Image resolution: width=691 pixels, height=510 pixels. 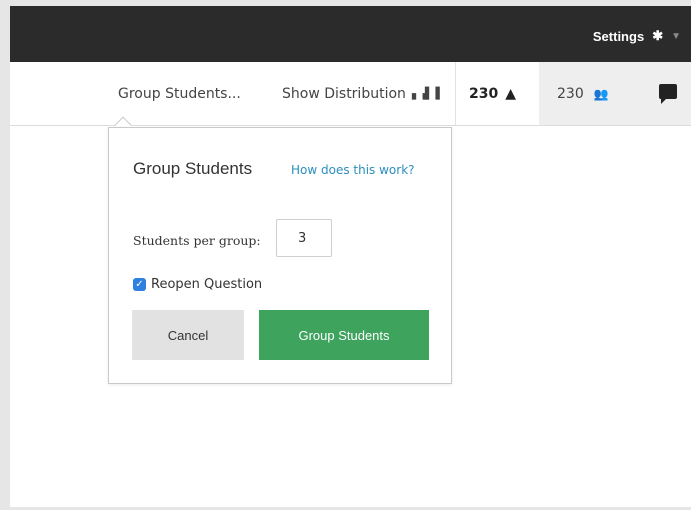 What do you see at coordinates (484, 93) in the screenshot?
I see `submissions-count: 230` at bounding box center [484, 93].